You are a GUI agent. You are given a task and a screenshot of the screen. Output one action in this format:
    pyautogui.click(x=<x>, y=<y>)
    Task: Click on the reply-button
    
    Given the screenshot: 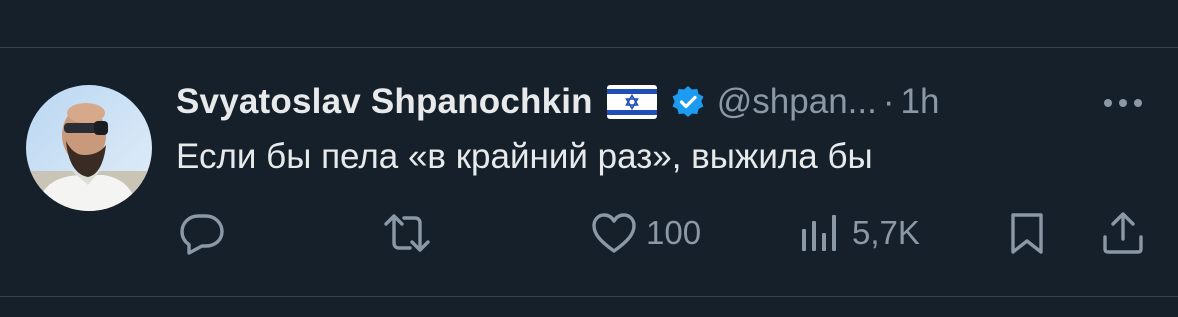 What is the action you would take?
    pyautogui.click(x=202, y=233)
    